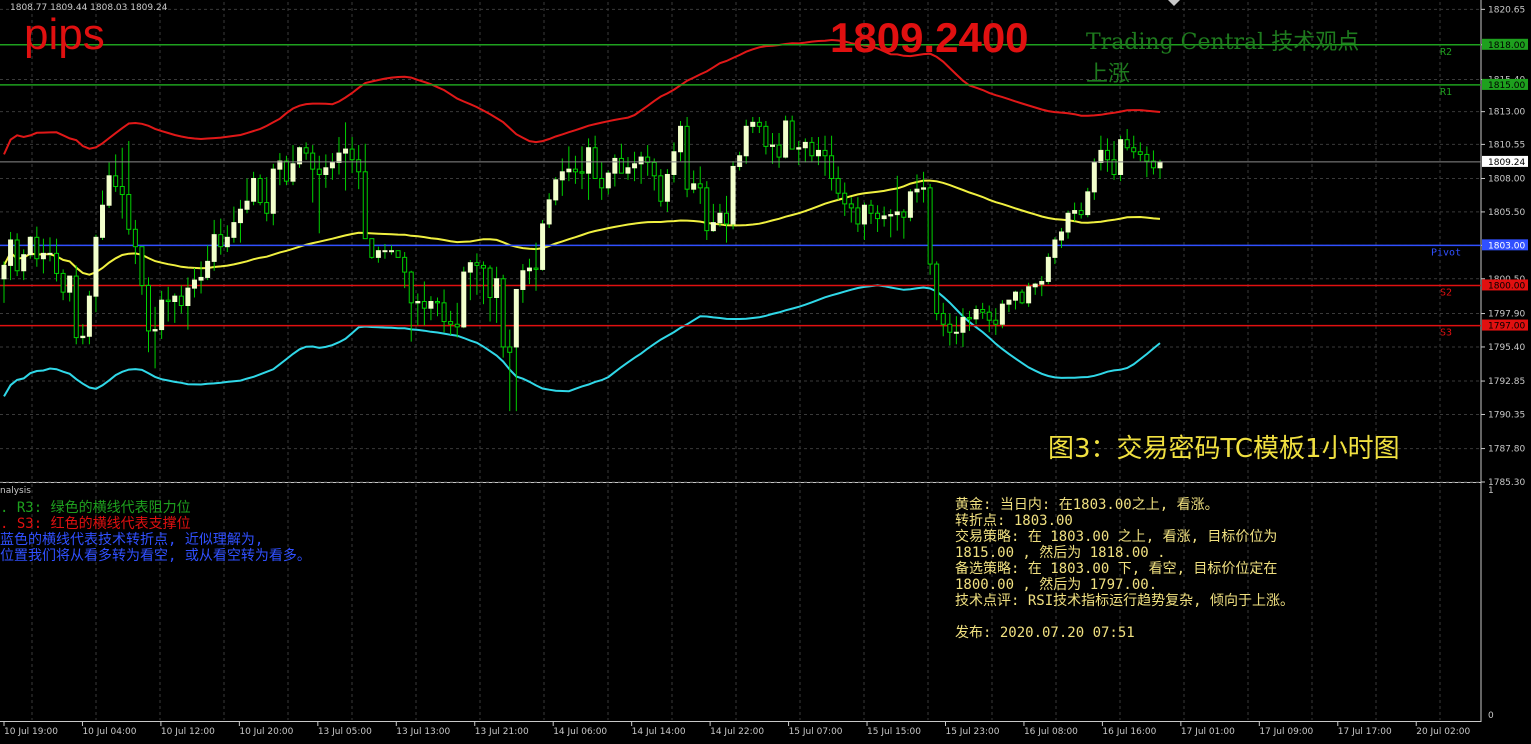  Describe the element at coordinates (1108, 74) in the screenshot. I see `tc-direction: 上涨` at that location.